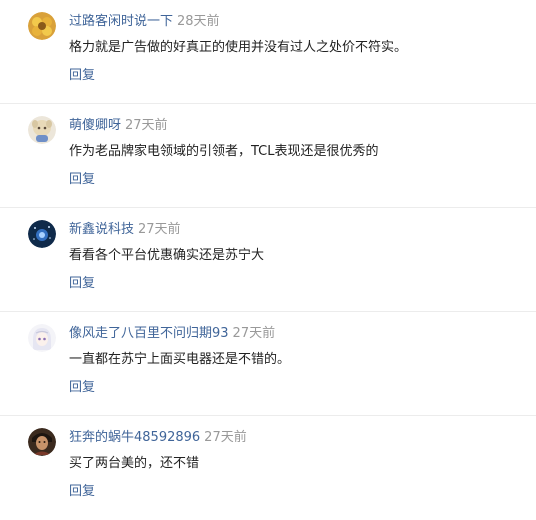 This screenshot has width=536, height=520. What do you see at coordinates (167, 255) in the screenshot?
I see `comment-text: 看看各个平台优惠确实还是苏宁大` at bounding box center [167, 255].